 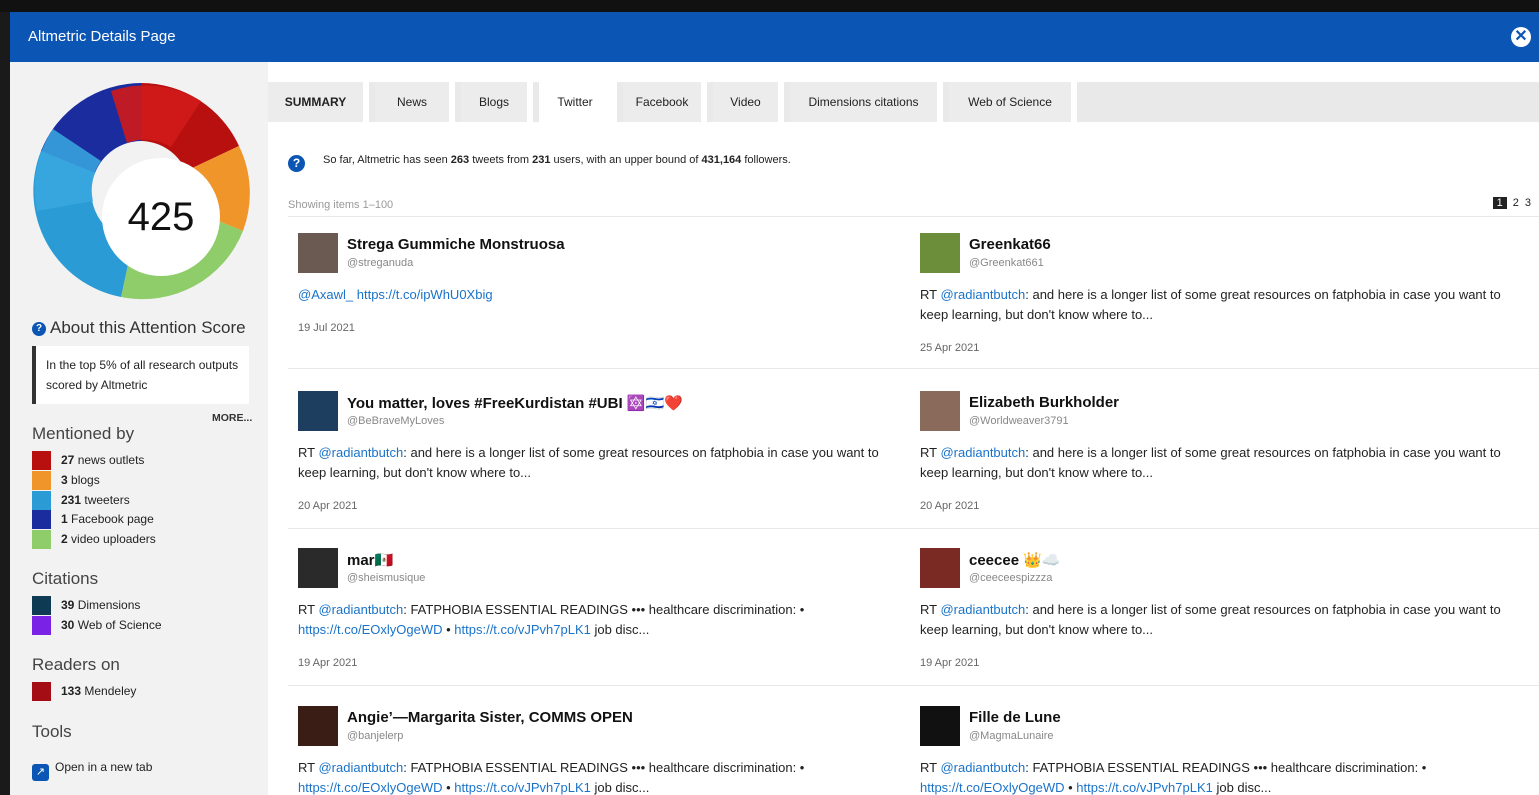 What do you see at coordinates (109, 605) in the screenshot?
I see `citations-label: Dimensions` at bounding box center [109, 605].